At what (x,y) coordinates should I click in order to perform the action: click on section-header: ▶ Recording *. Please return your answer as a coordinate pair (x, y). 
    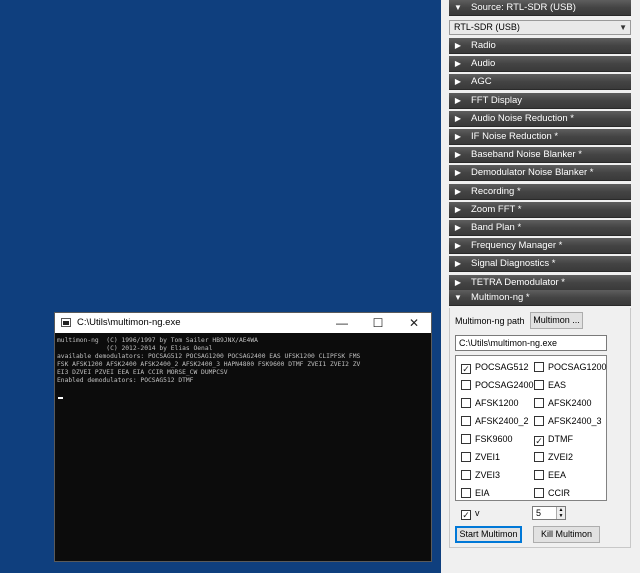
    Looking at the image, I should click on (540, 191).